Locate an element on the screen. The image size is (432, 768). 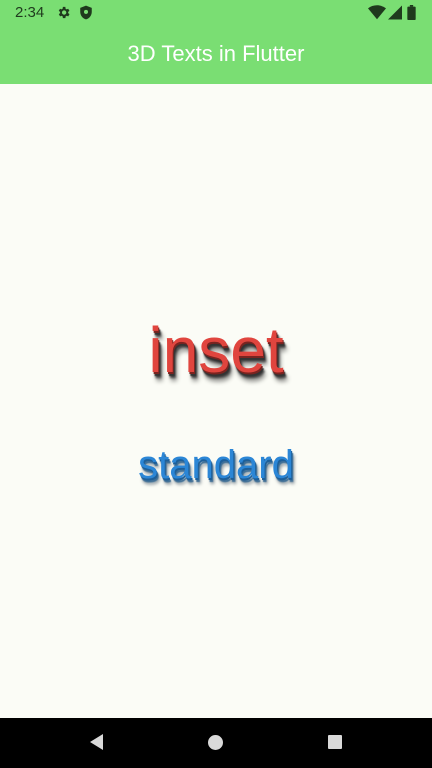
battery-icon is located at coordinates (411, 12).